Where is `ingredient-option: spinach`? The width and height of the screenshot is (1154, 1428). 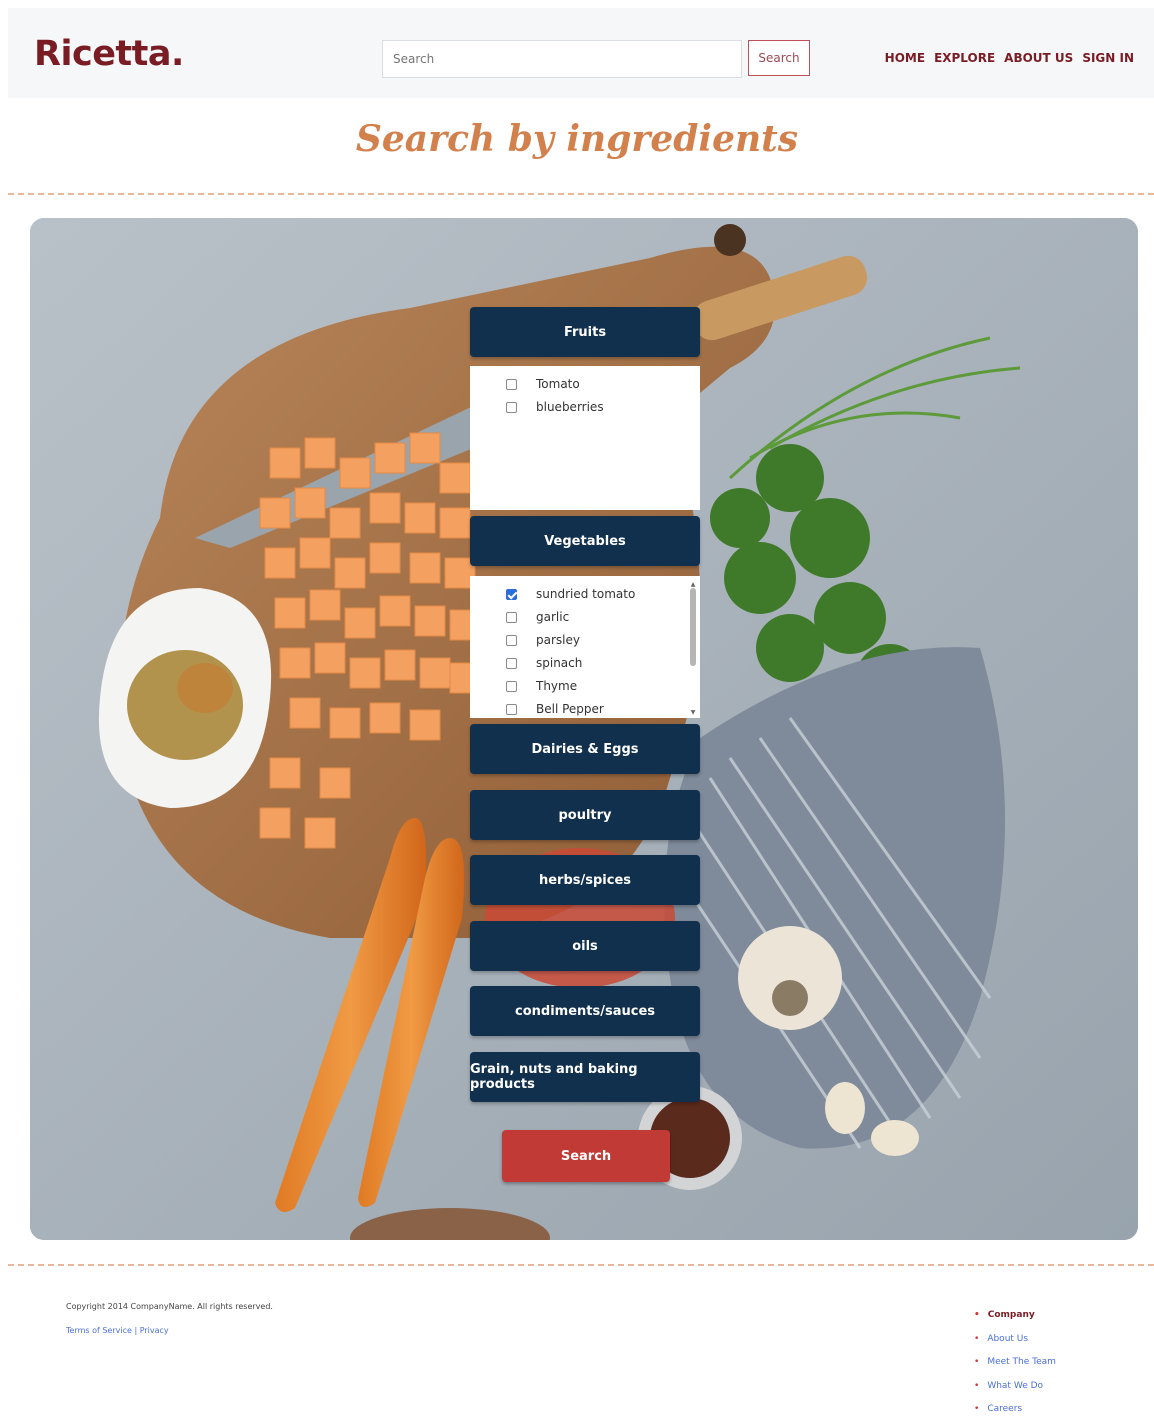 ingredient-option: spinach is located at coordinates (544, 663).